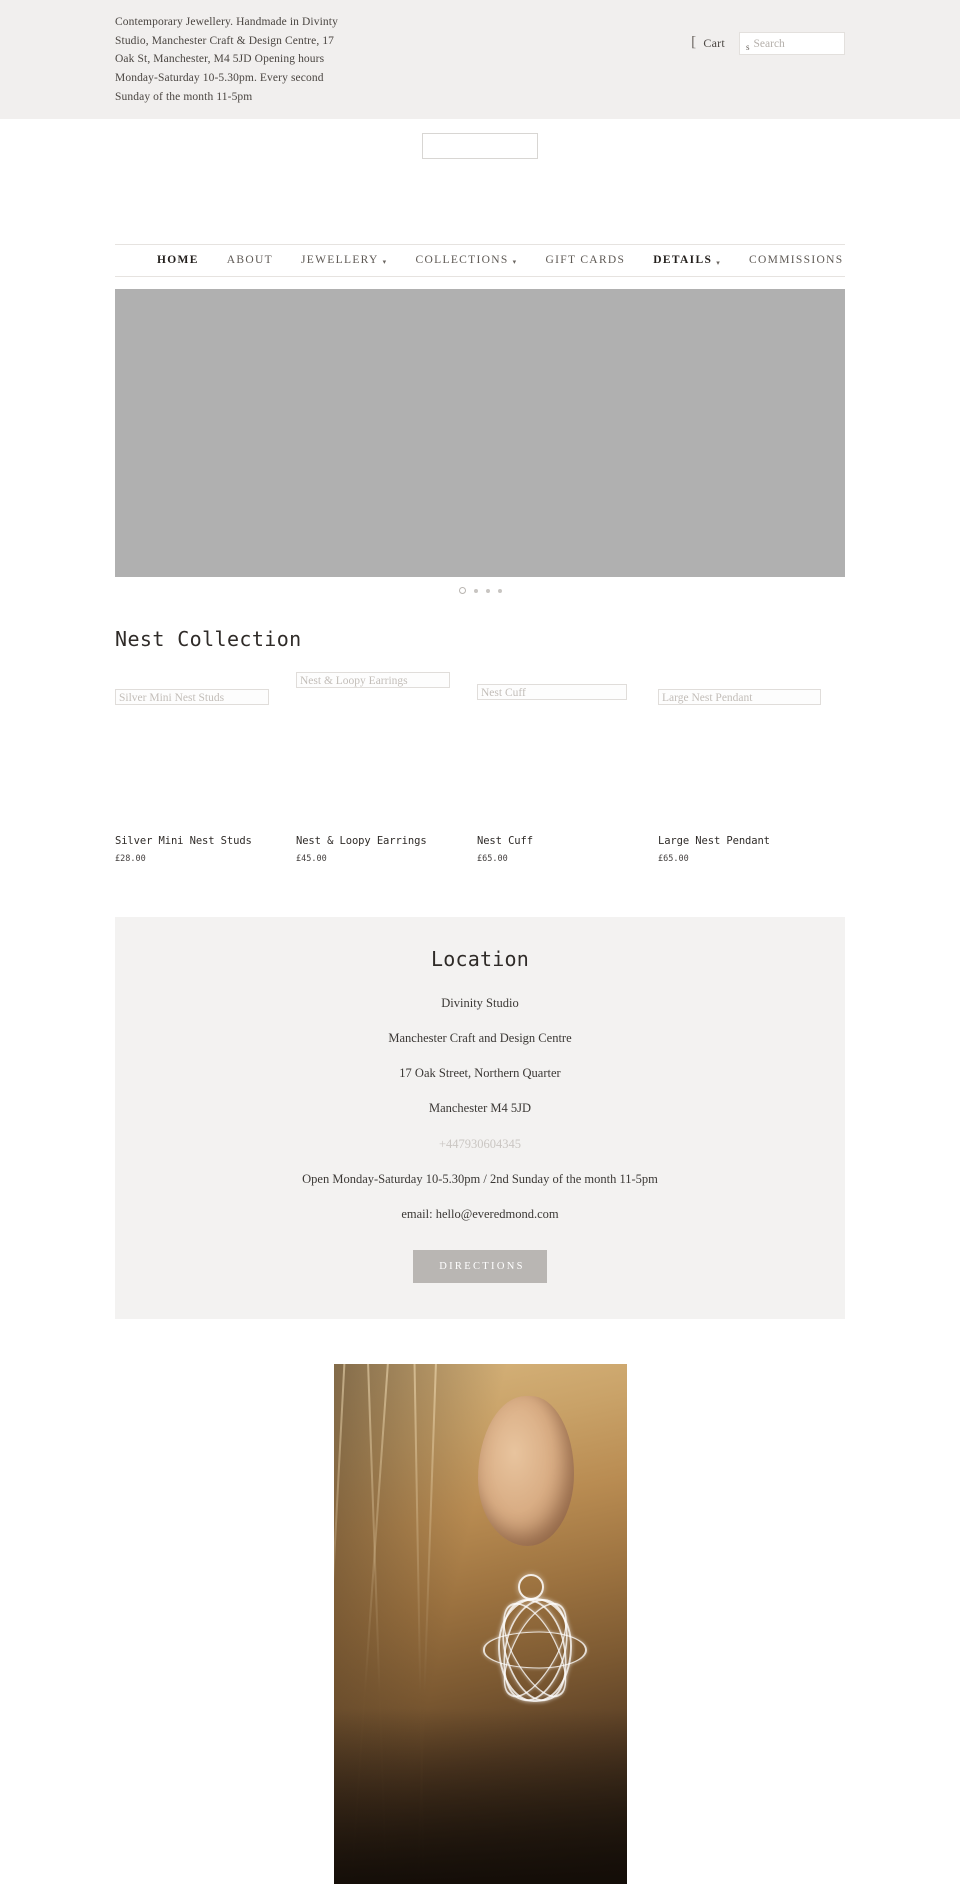 This screenshot has width=960, height=1884. What do you see at coordinates (480, 1073) in the screenshot?
I see `location-line-street: 17 Oak Street, Northern Quarter` at bounding box center [480, 1073].